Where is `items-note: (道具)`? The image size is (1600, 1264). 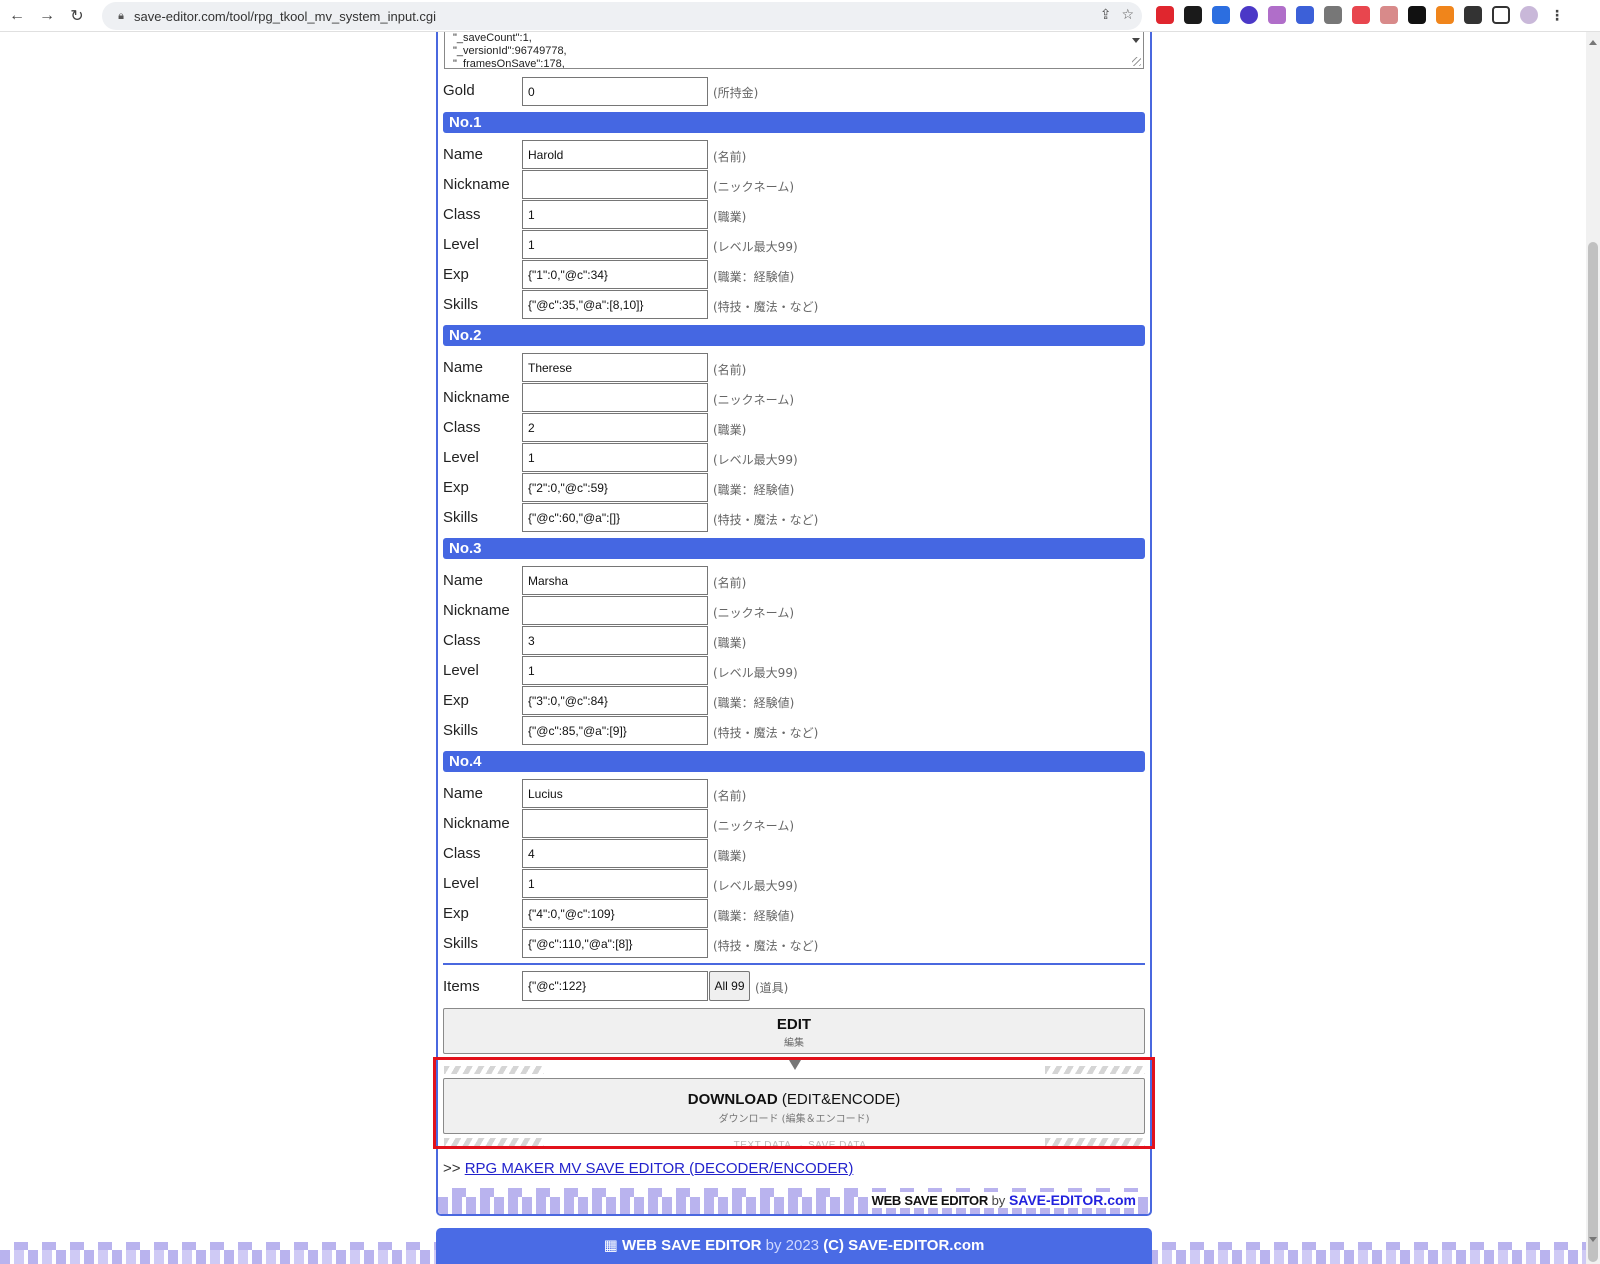 items-note: (道具) is located at coordinates (772, 988).